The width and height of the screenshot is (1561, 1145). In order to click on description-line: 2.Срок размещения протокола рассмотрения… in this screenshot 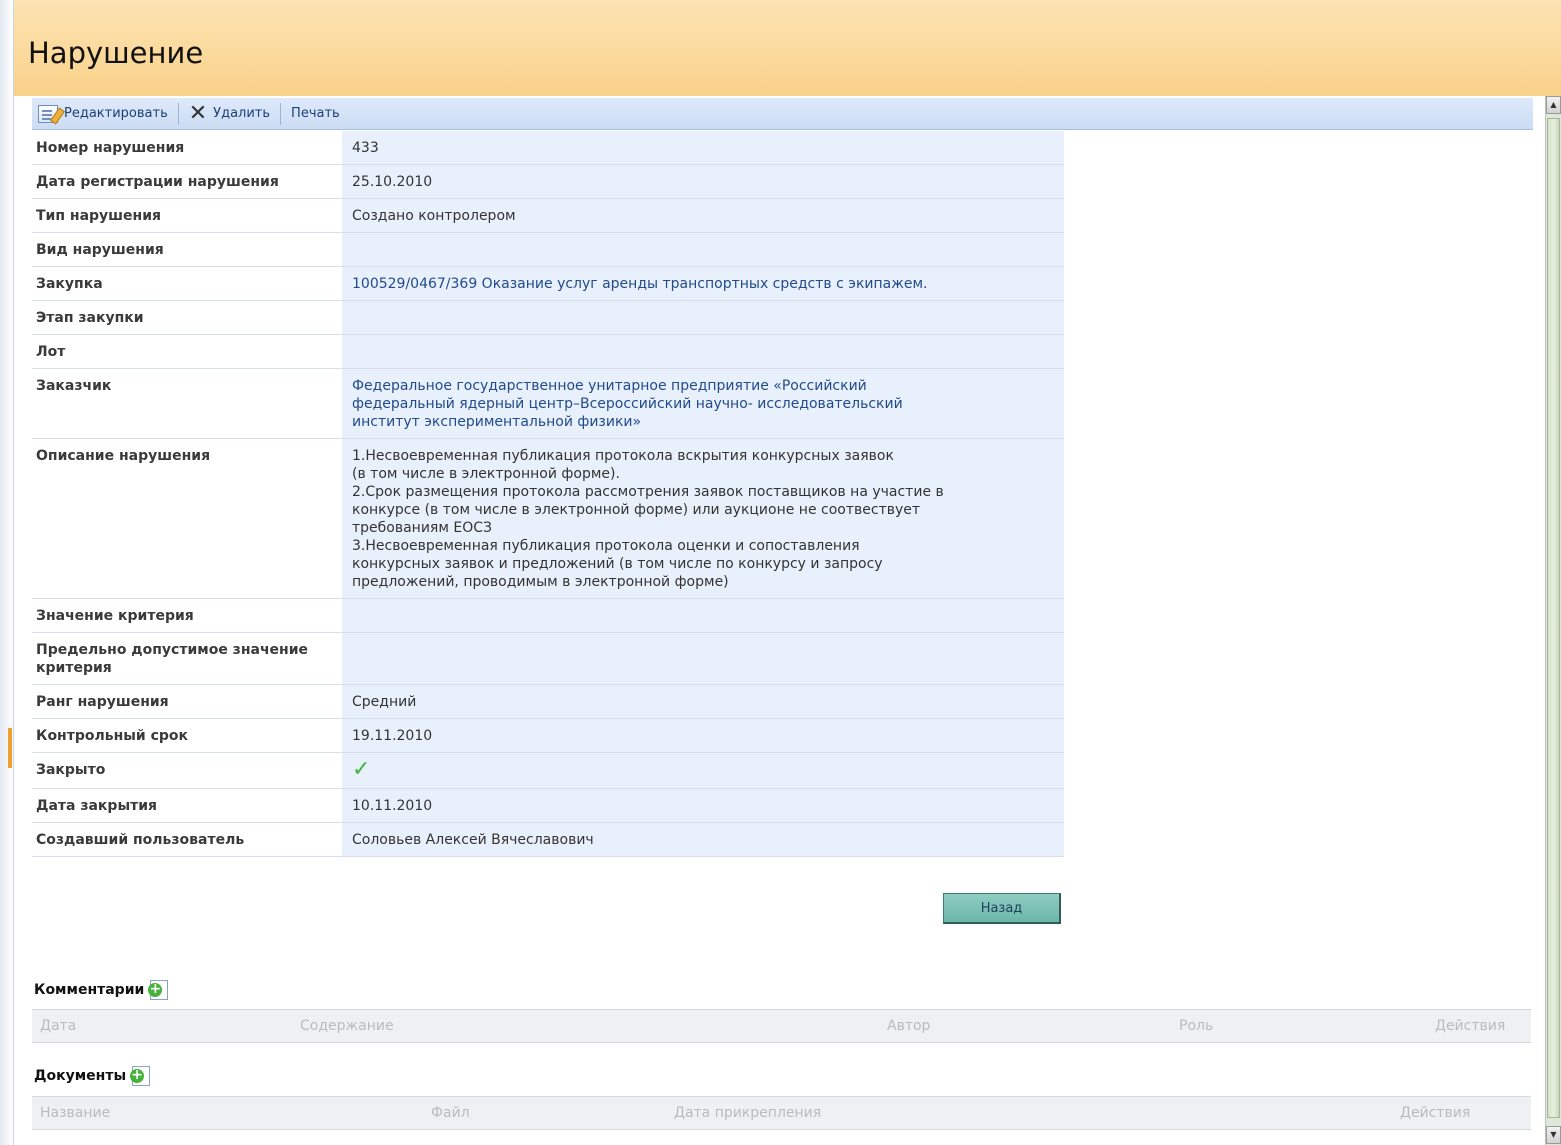, I will do `click(648, 492)`.